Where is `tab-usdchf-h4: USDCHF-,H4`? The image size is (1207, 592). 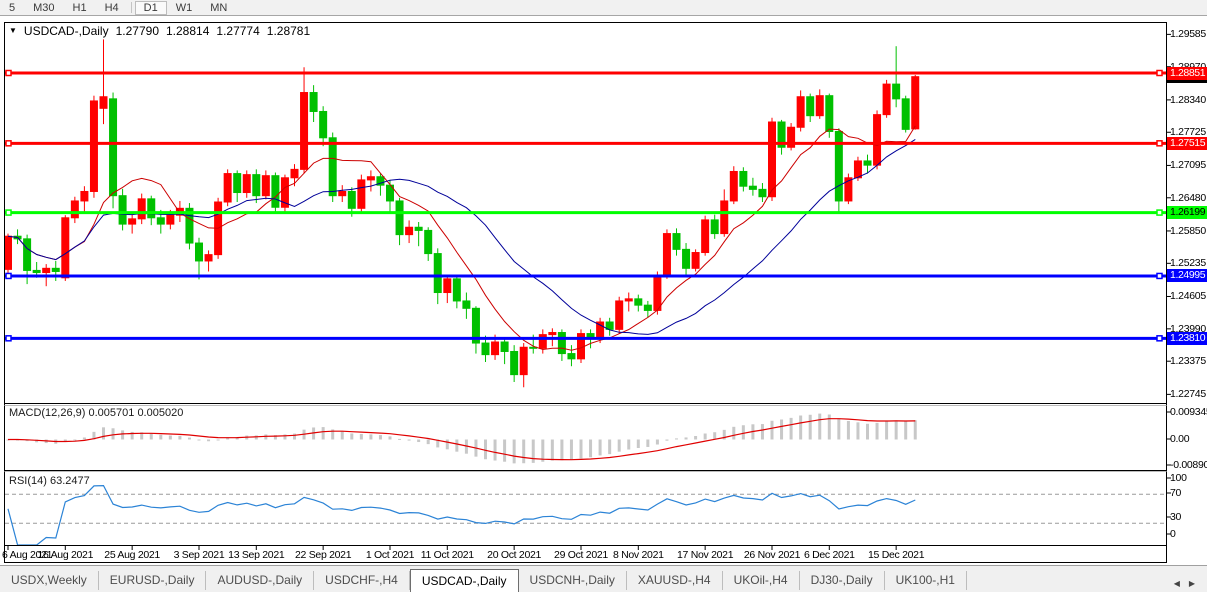 tab-usdchf-h4: USDCHF-,H4 is located at coordinates (362, 580).